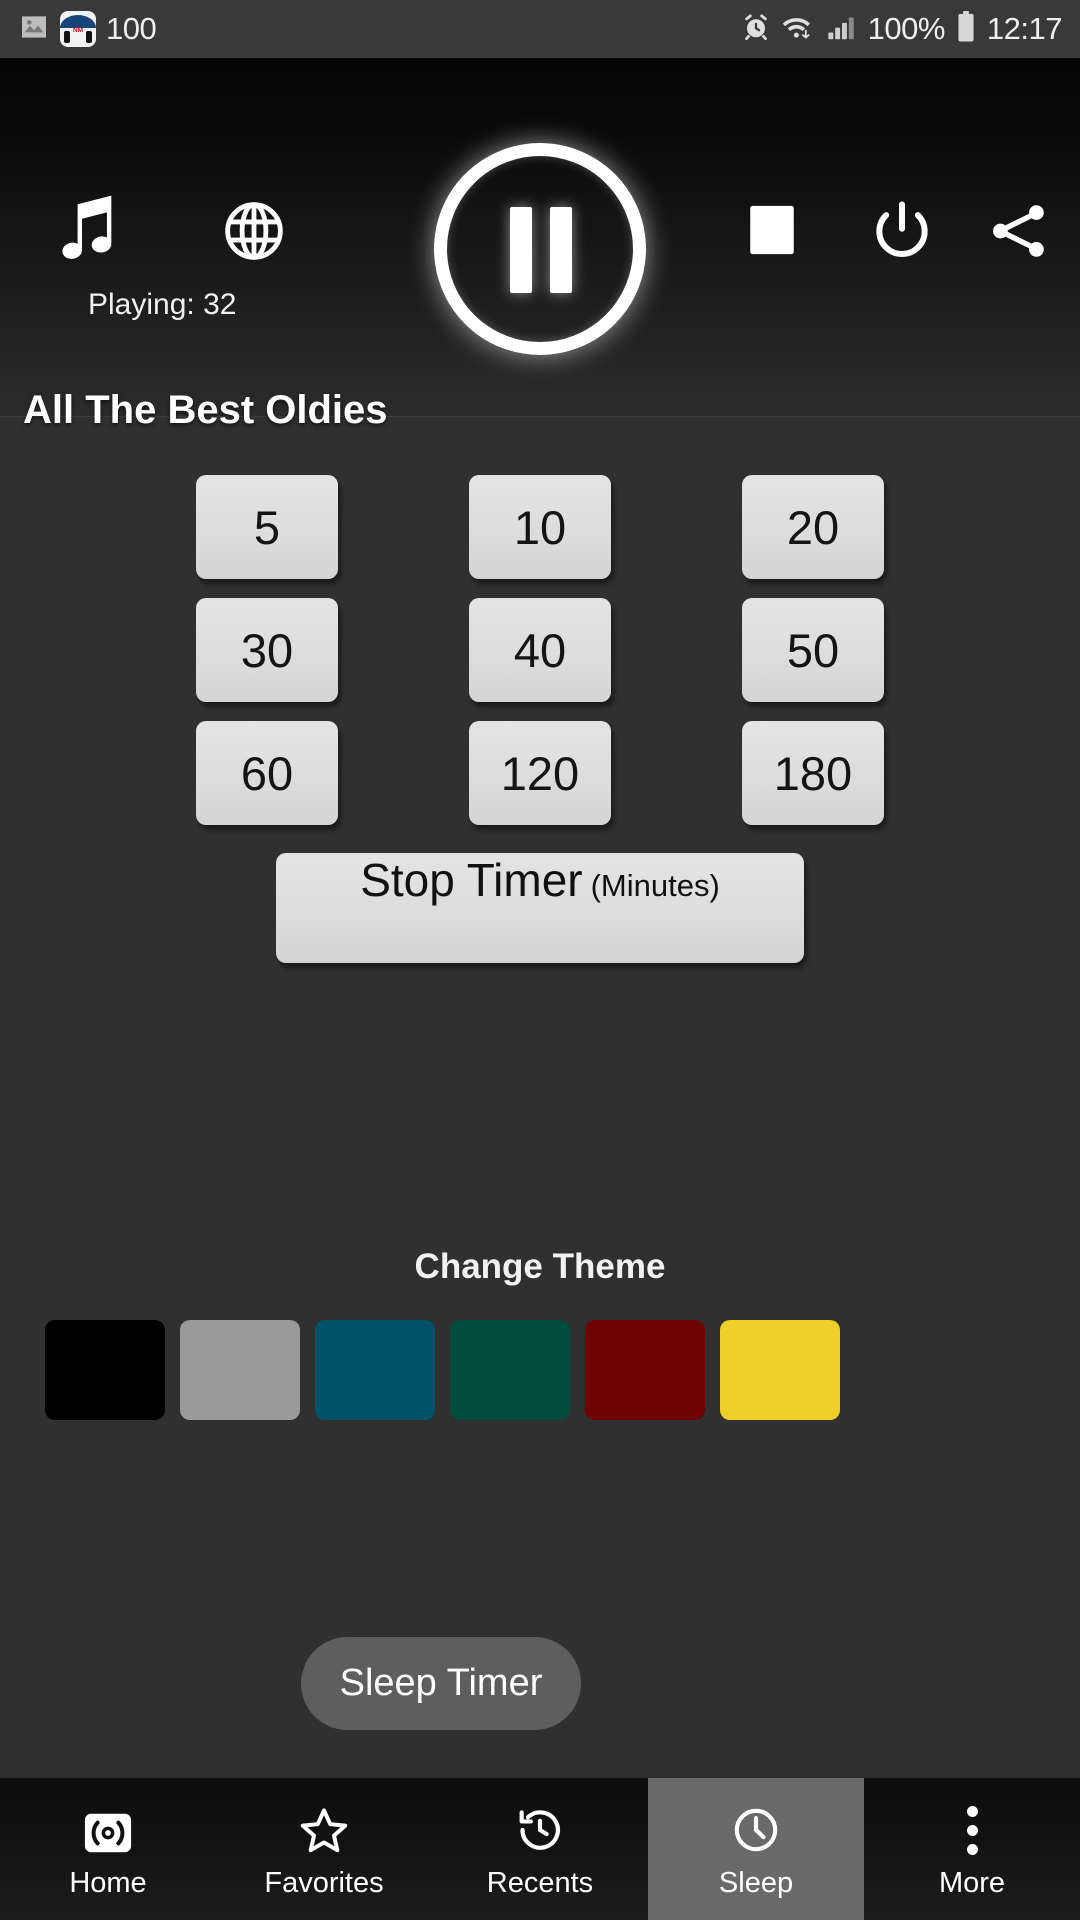 The width and height of the screenshot is (1080, 1920). I want to click on share-icon, so click(1018, 231).